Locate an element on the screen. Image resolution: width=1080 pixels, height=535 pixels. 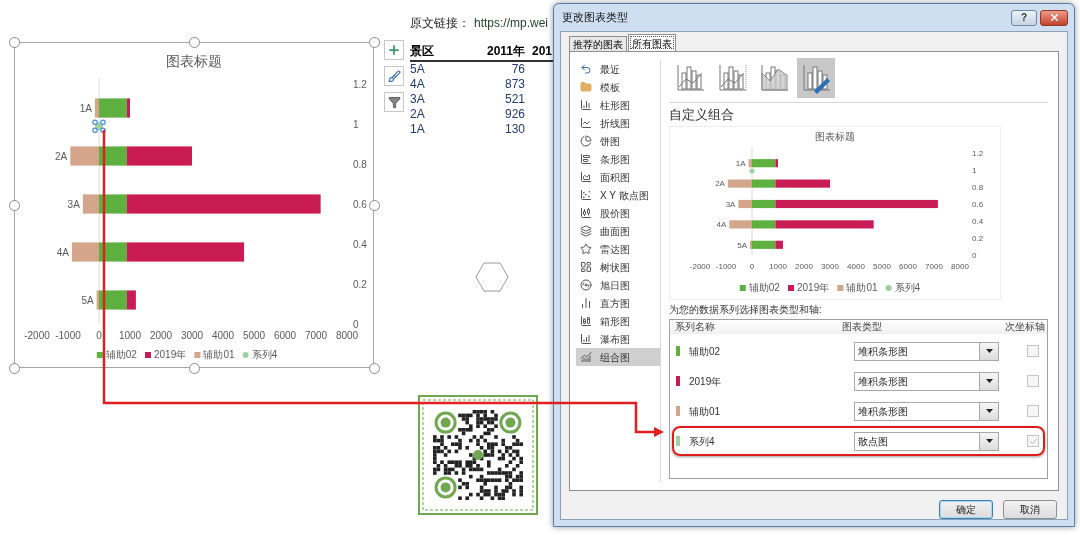
chart-type-item: 组合图 is located at coordinates (618, 357).